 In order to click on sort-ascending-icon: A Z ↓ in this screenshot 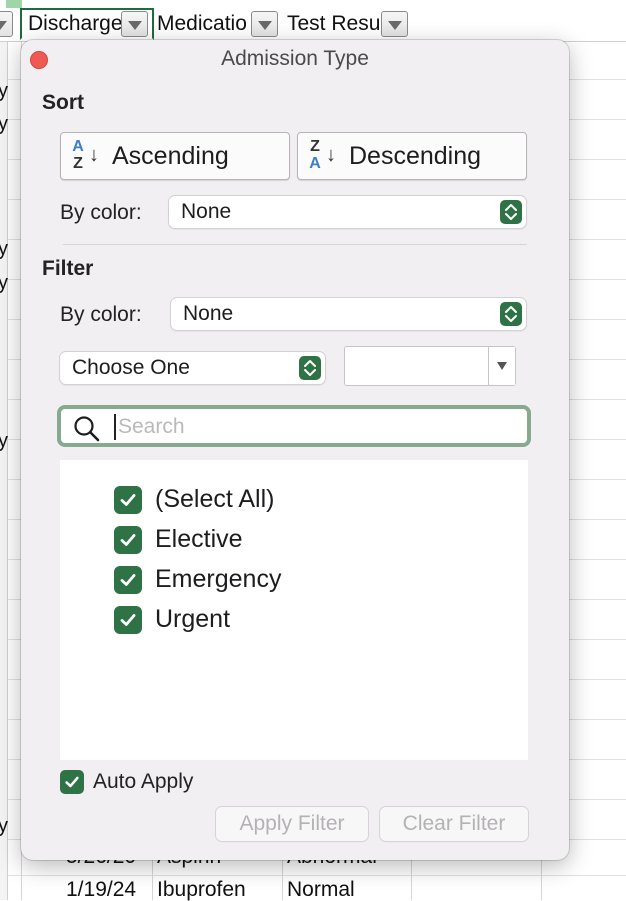, I will do `click(85, 155)`.